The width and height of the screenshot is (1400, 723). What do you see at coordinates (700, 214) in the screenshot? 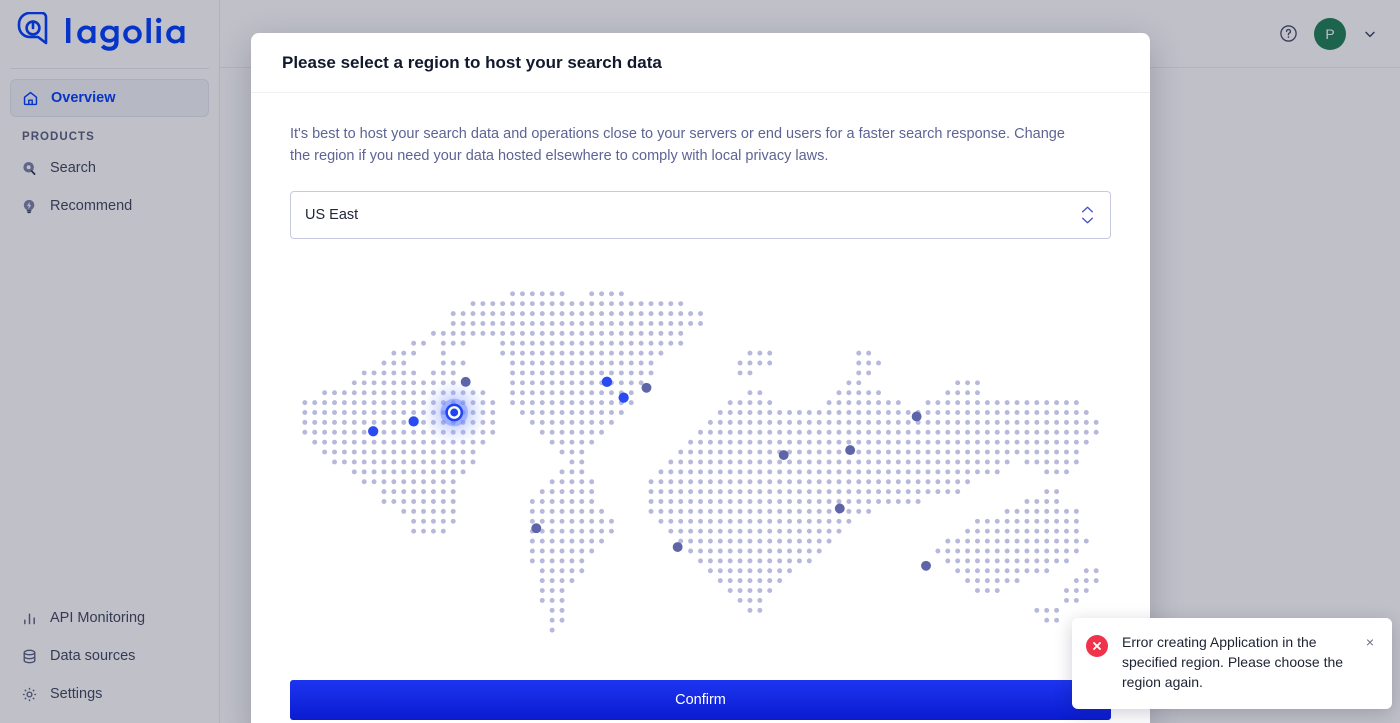
I see `region-select: US East` at bounding box center [700, 214].